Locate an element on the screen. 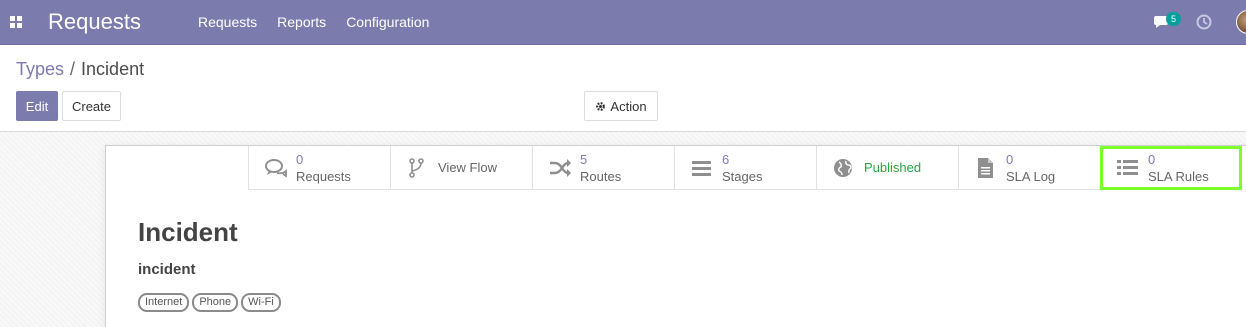 This screenshot has height=327, width=1246. stages-label: Stages is located at coordinates (742, 176).